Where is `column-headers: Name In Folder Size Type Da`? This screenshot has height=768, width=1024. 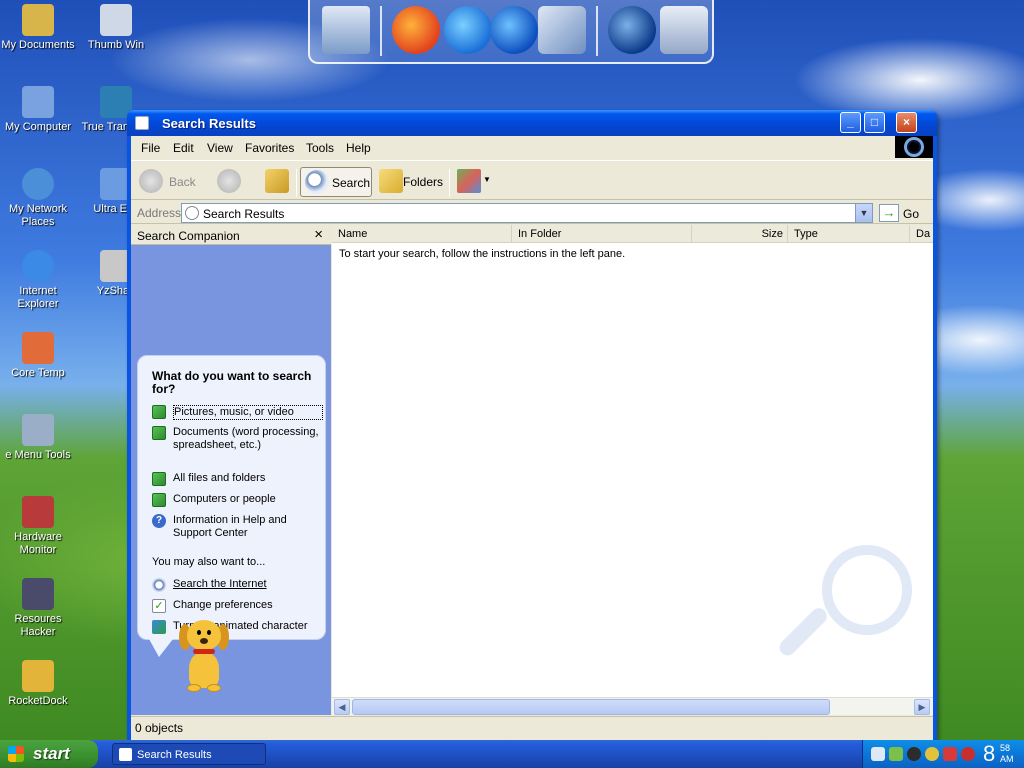
column-headers: Name In Folder Size Type Da is located at coordinates (632, 234).